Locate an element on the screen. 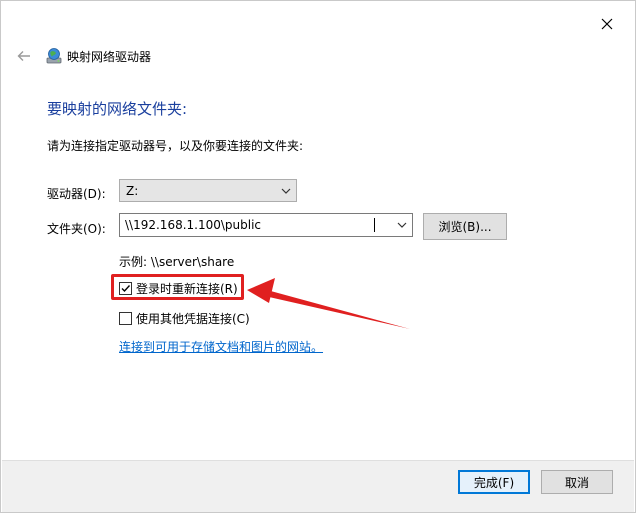  drive-label: 驱动器(D): is located at coordinates (76, 194).